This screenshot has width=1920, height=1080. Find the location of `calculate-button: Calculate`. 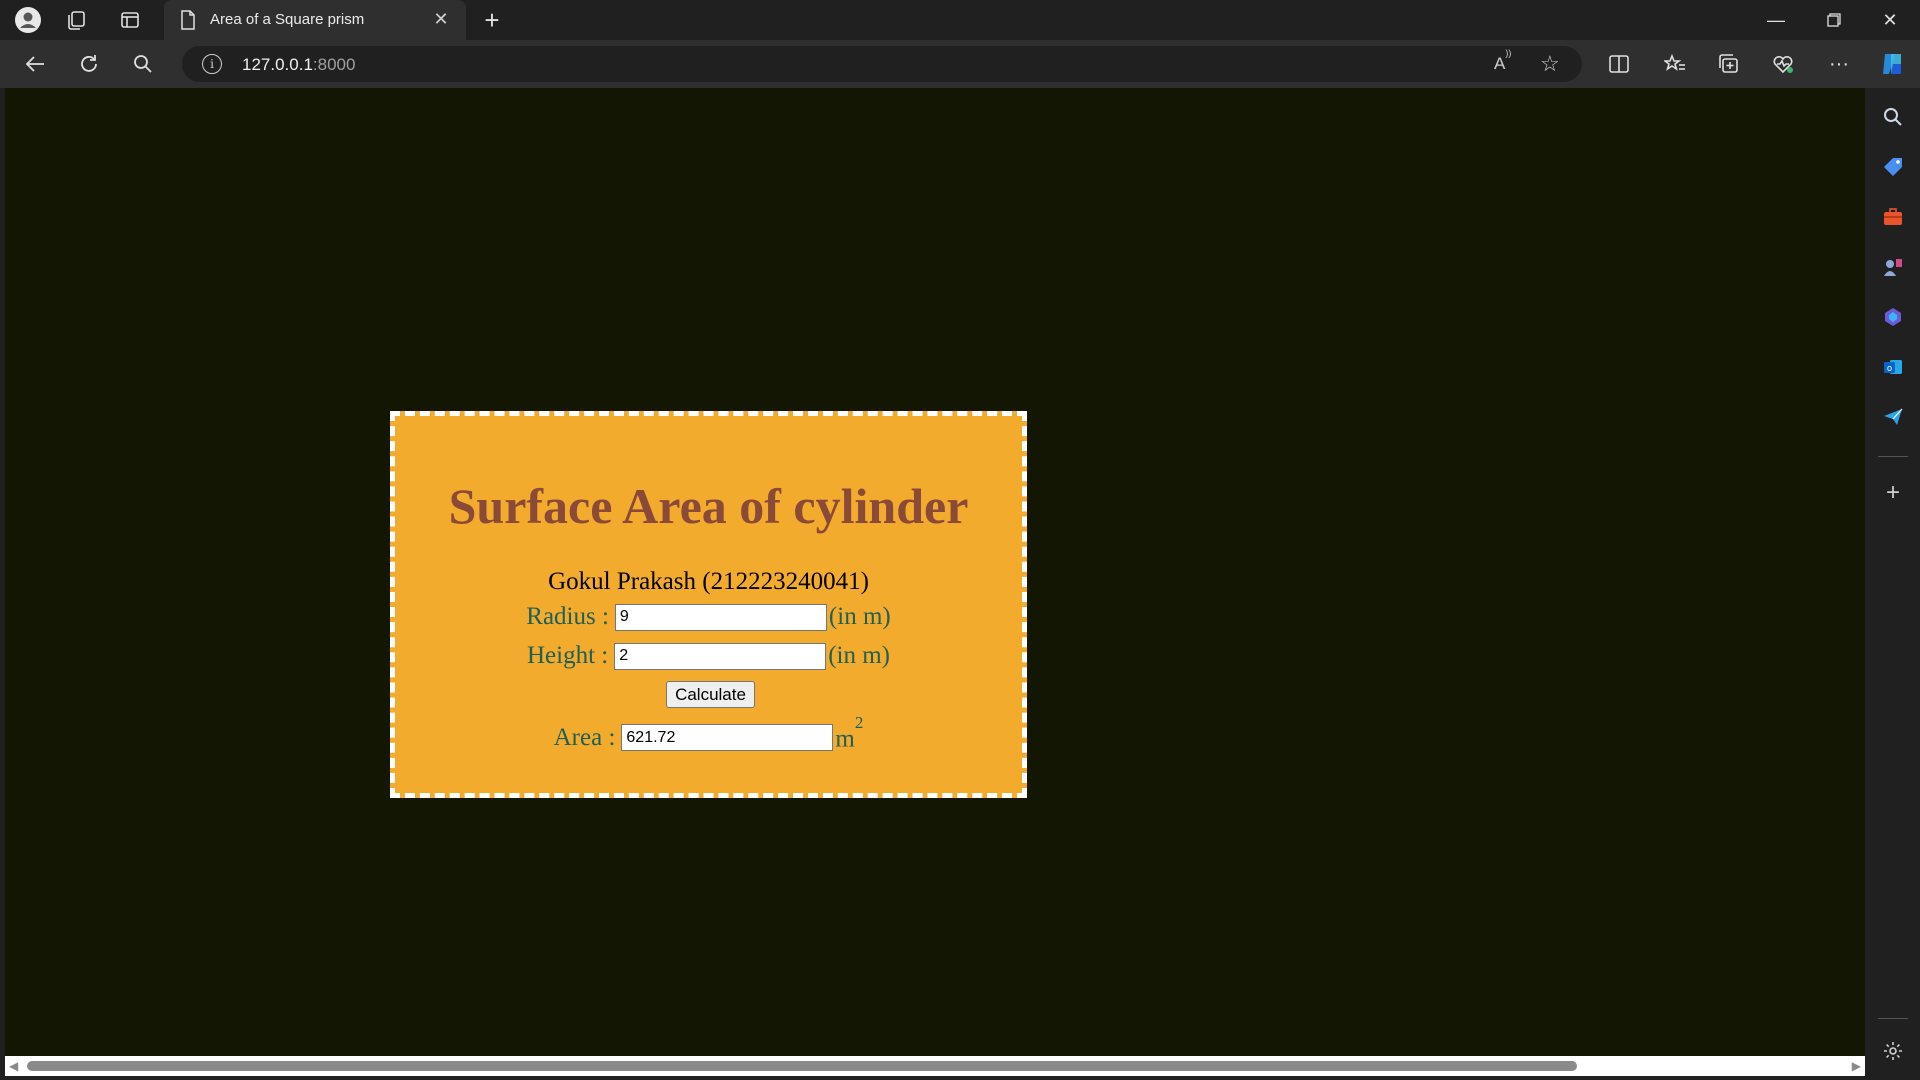

calculate-button: Calculate is located at coordinates (710, 694).